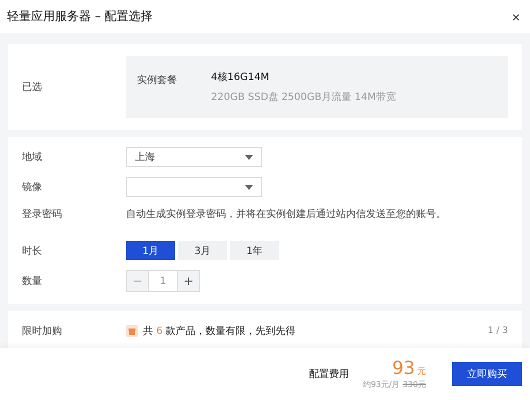  What do you see at coordinates (42, 331) in the screenshot?
I see `field-label: 限时加购` at bounding box center [42, 331].